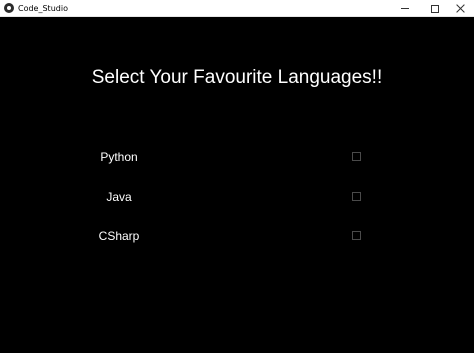 The height and width of the screenshot is (353, 474). What do you see at coordinates (43, 8) in the screenshot?
I see `window-title: Code_Studio` at bounding box center [43, 8].